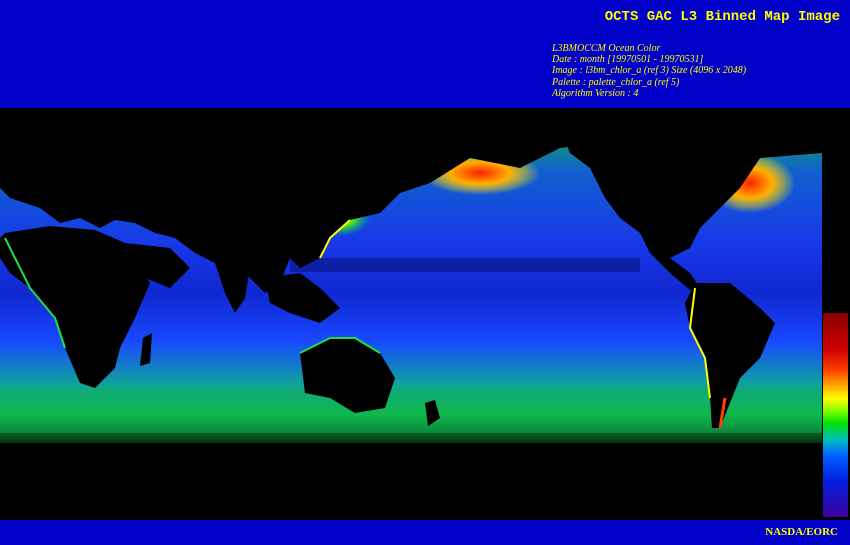 Image resolution: width=850 pixels, height=545 pixels. Describe the element at coordinates (628, 60) in the screenshot. I see `meta-date: Date : month [19970501 - 19970531]` at that location.